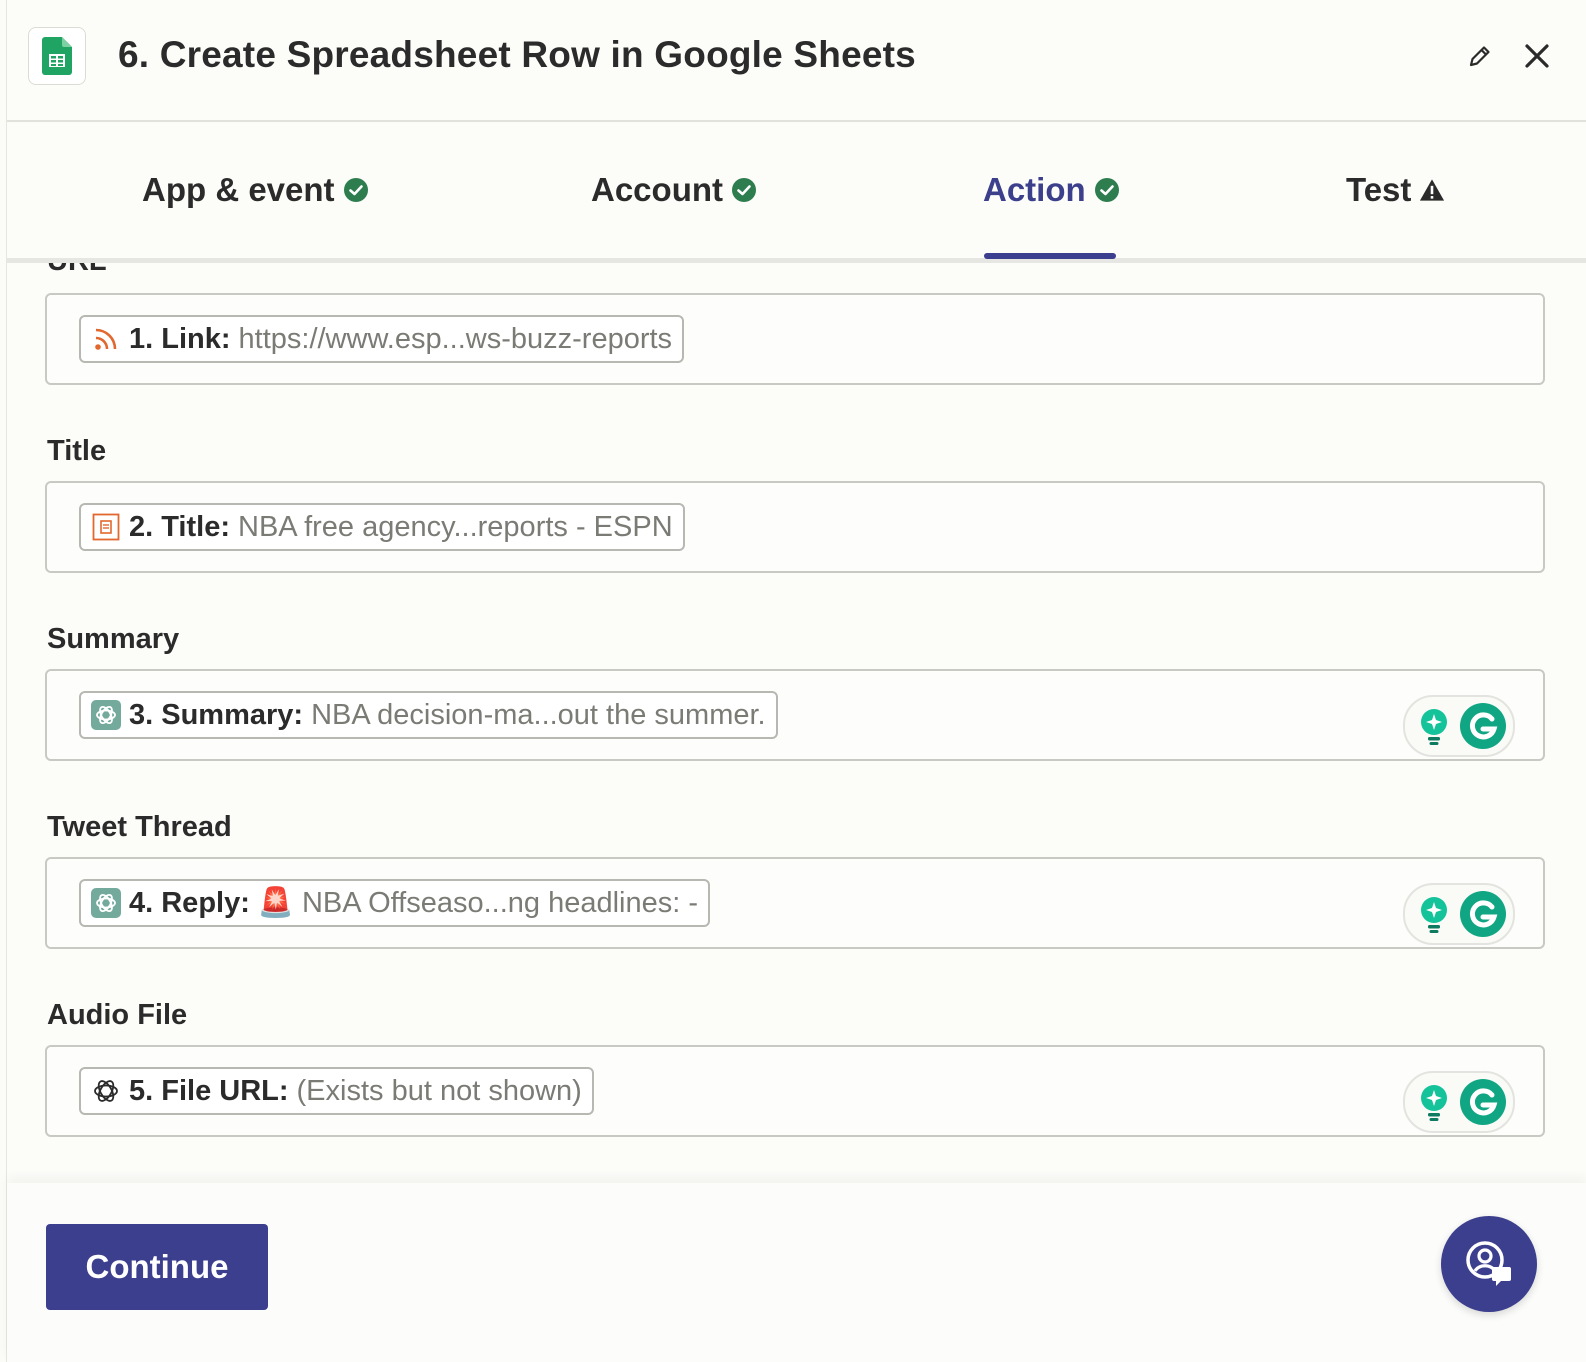 This screenshot has height=1362, width=1586. Describe the element at coordinates (113, 639) in the screenshot. I see `field-label-summary: Summary` at that location.